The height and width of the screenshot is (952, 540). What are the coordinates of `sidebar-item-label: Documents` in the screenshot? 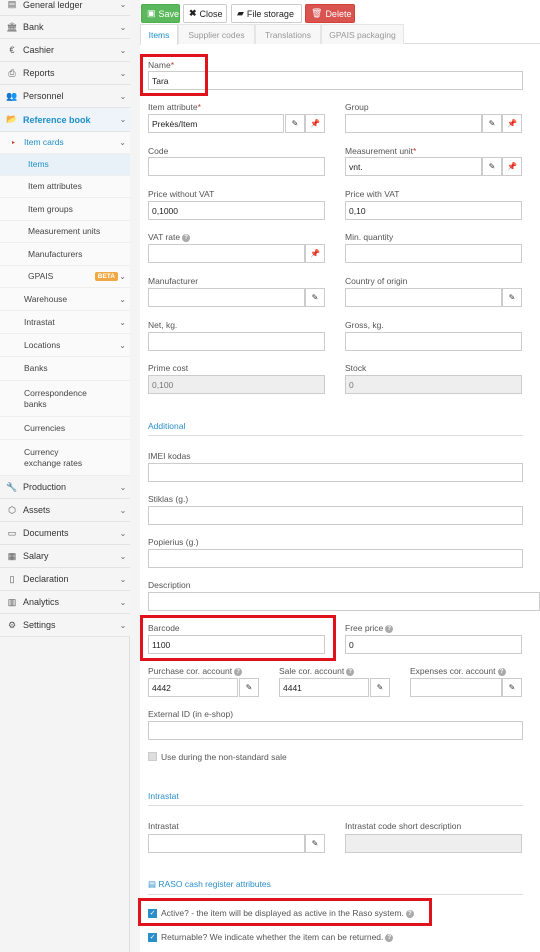 It's located at (46, 533).